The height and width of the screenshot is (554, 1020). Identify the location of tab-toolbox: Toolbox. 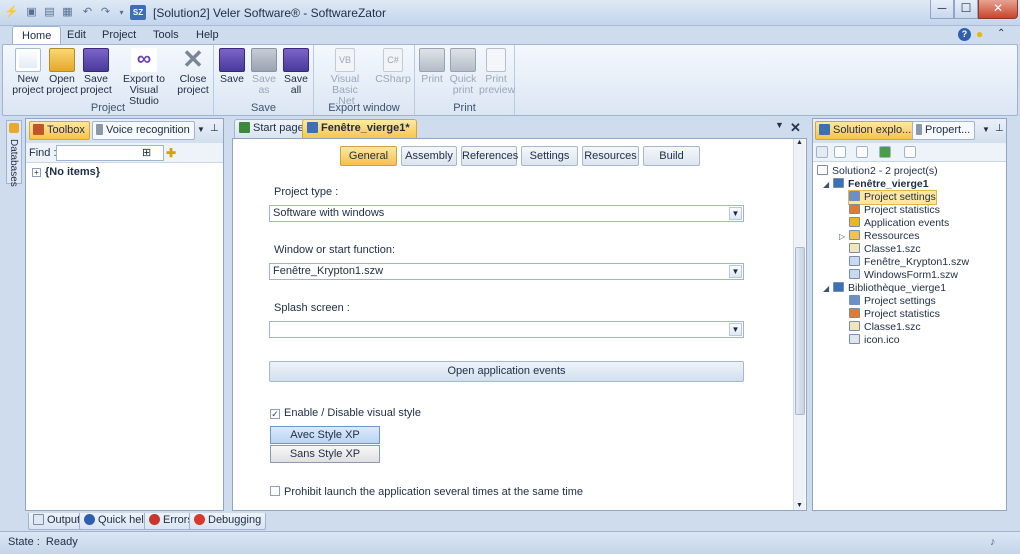
(59, 130).